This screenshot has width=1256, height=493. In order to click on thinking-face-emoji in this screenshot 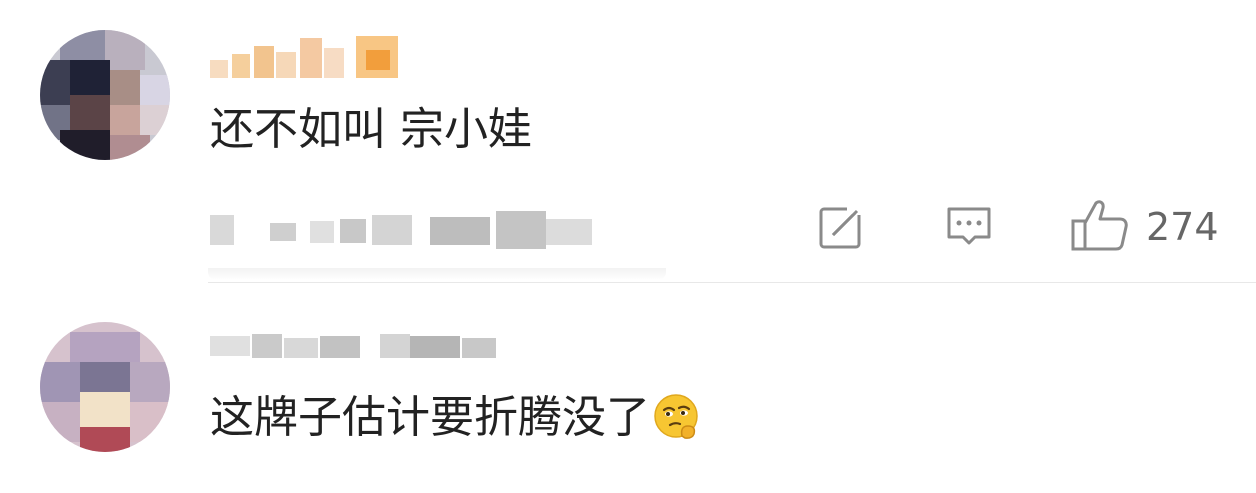, I will do `click(676, 416)`.